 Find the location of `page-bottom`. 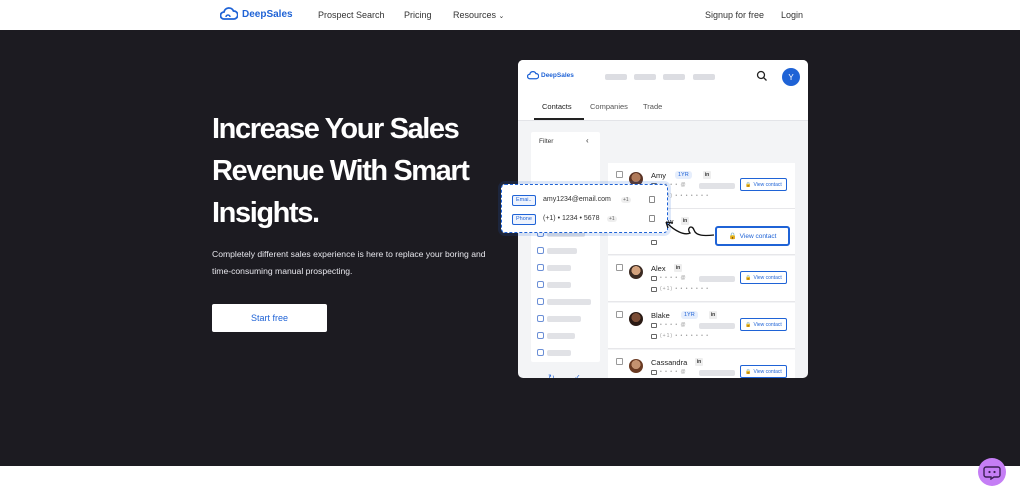

page-bottom is located at coordinates (510, 483).